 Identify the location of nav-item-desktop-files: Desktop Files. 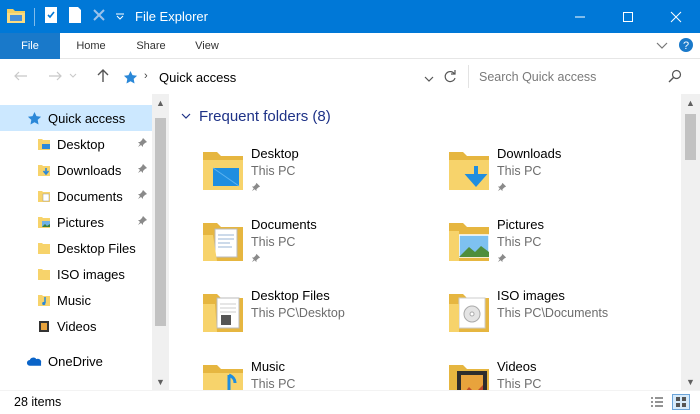
(76, 248).